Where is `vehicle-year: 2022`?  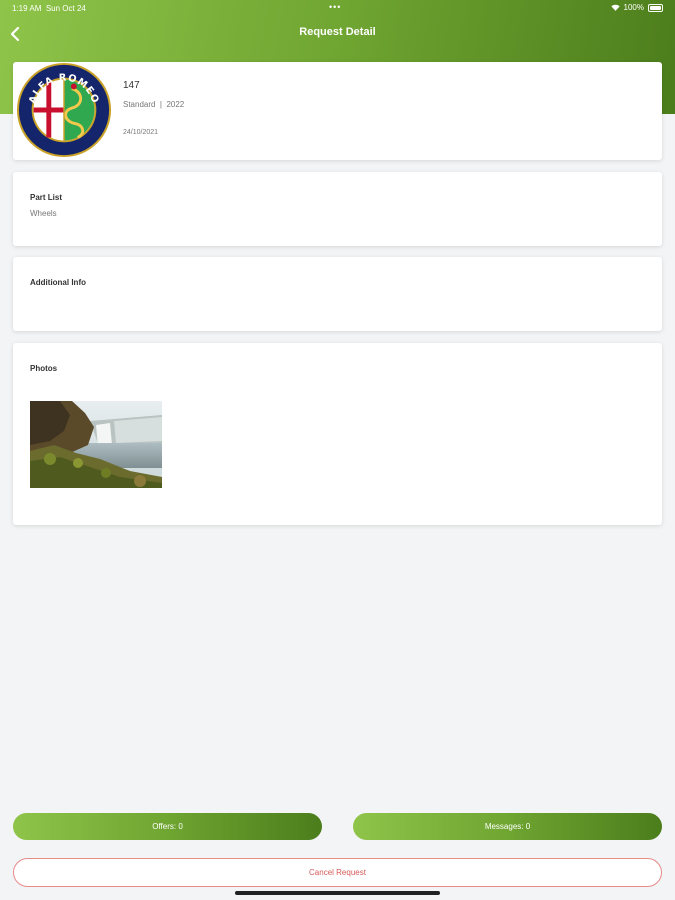 vehicle-year: 2022 is located at coordinates (175, 104).